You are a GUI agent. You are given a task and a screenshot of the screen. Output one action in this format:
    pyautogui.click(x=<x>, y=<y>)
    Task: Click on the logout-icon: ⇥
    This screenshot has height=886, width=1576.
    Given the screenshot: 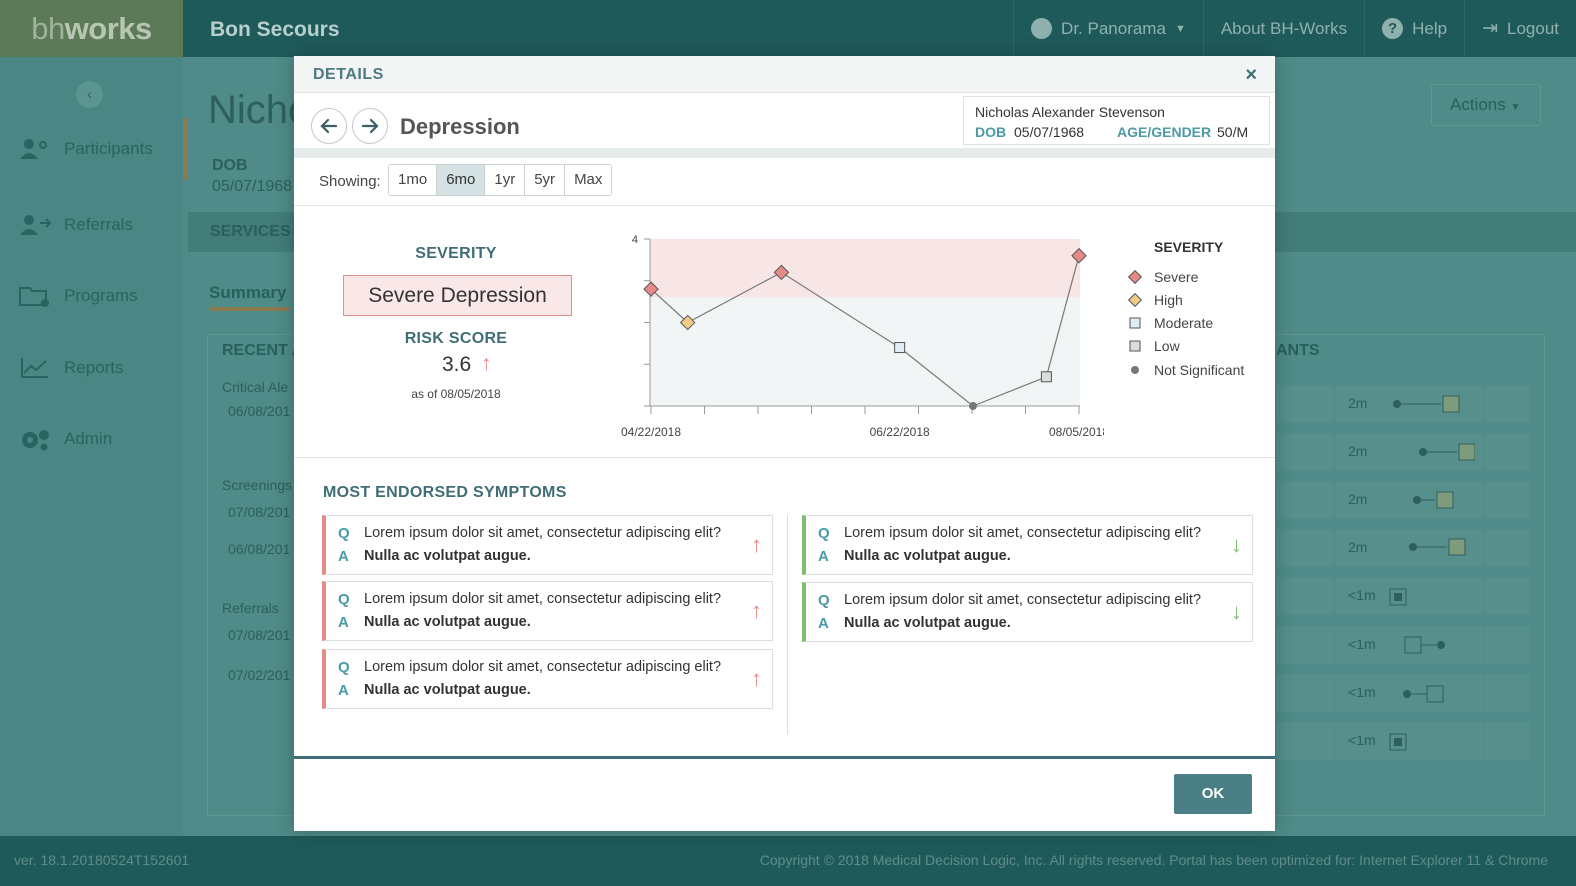 What is the action you would take?
    pyautogui.click(x=1490, y=28)
    